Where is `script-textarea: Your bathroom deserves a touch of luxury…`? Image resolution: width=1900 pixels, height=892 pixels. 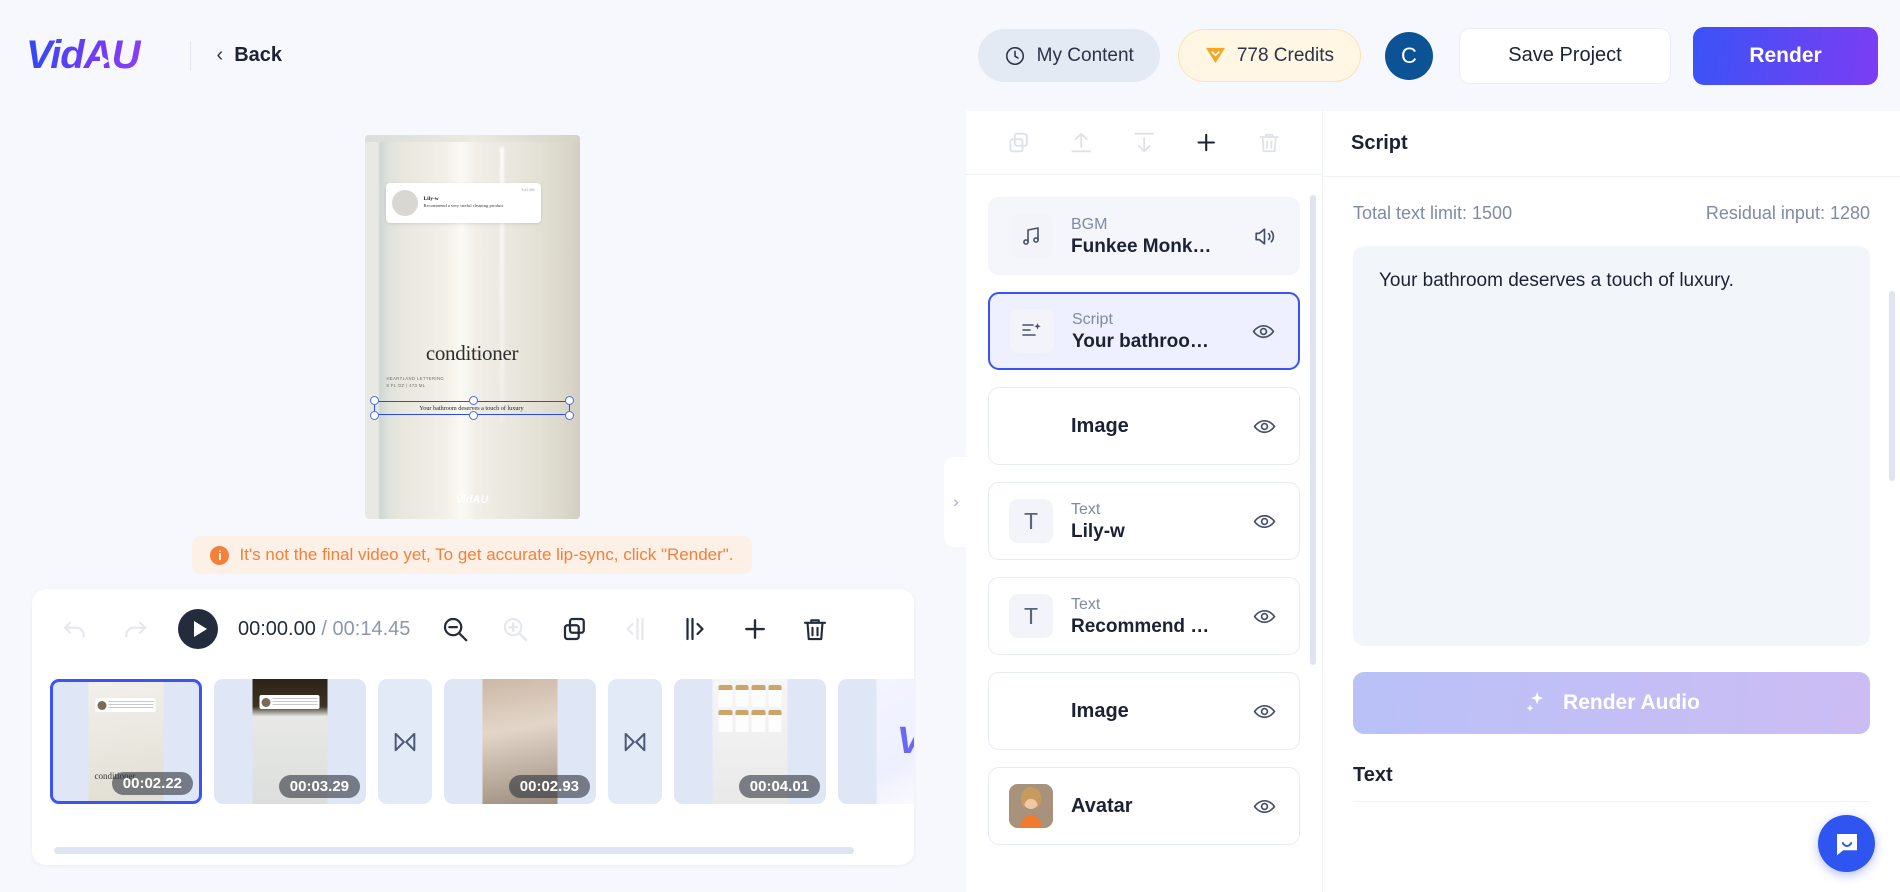
script-textarea: Your bathroom deserves a touch of luxury… is located at coordinates (1611, 446).